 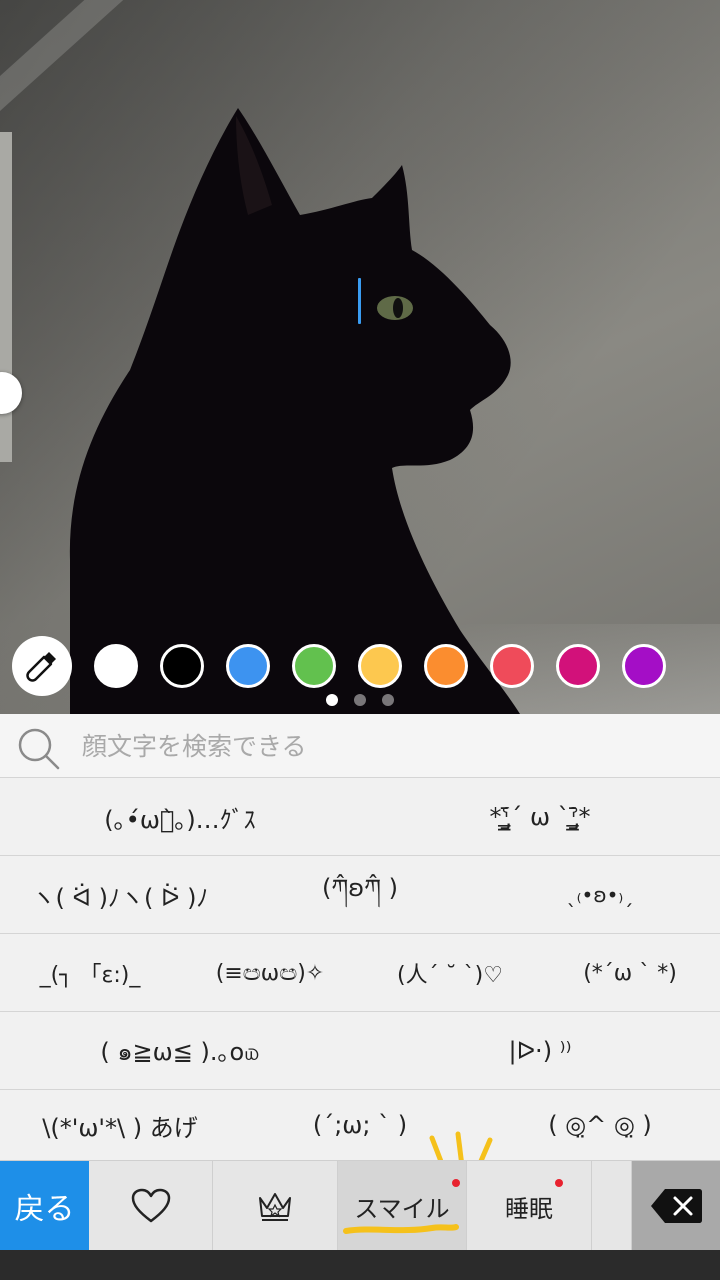 I want to click on delete-button, so click(x=676, y=1206).